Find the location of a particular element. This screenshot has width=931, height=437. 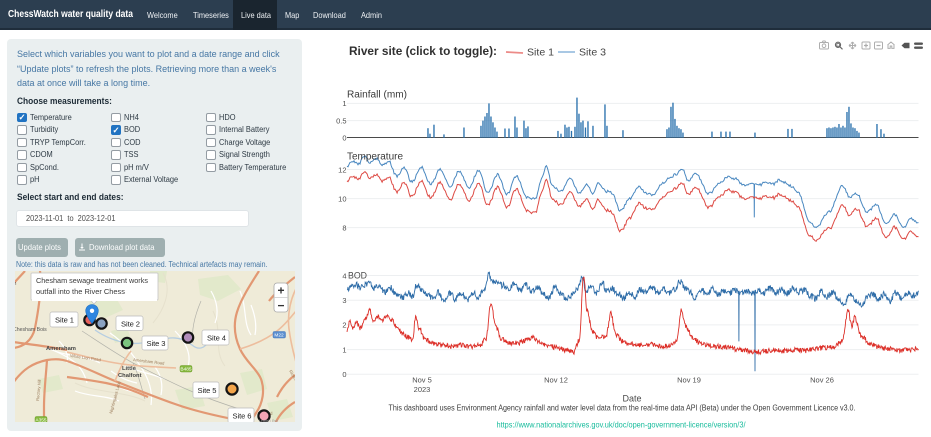

svg-text: 8 is located at coordinates (344, 227).